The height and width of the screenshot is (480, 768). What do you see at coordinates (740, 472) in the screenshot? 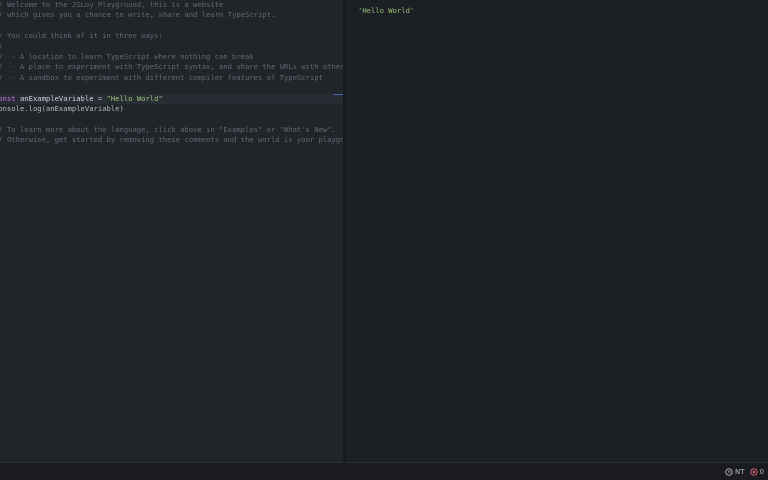
I see `timing-label: NT` at bounding box center [740, 472].